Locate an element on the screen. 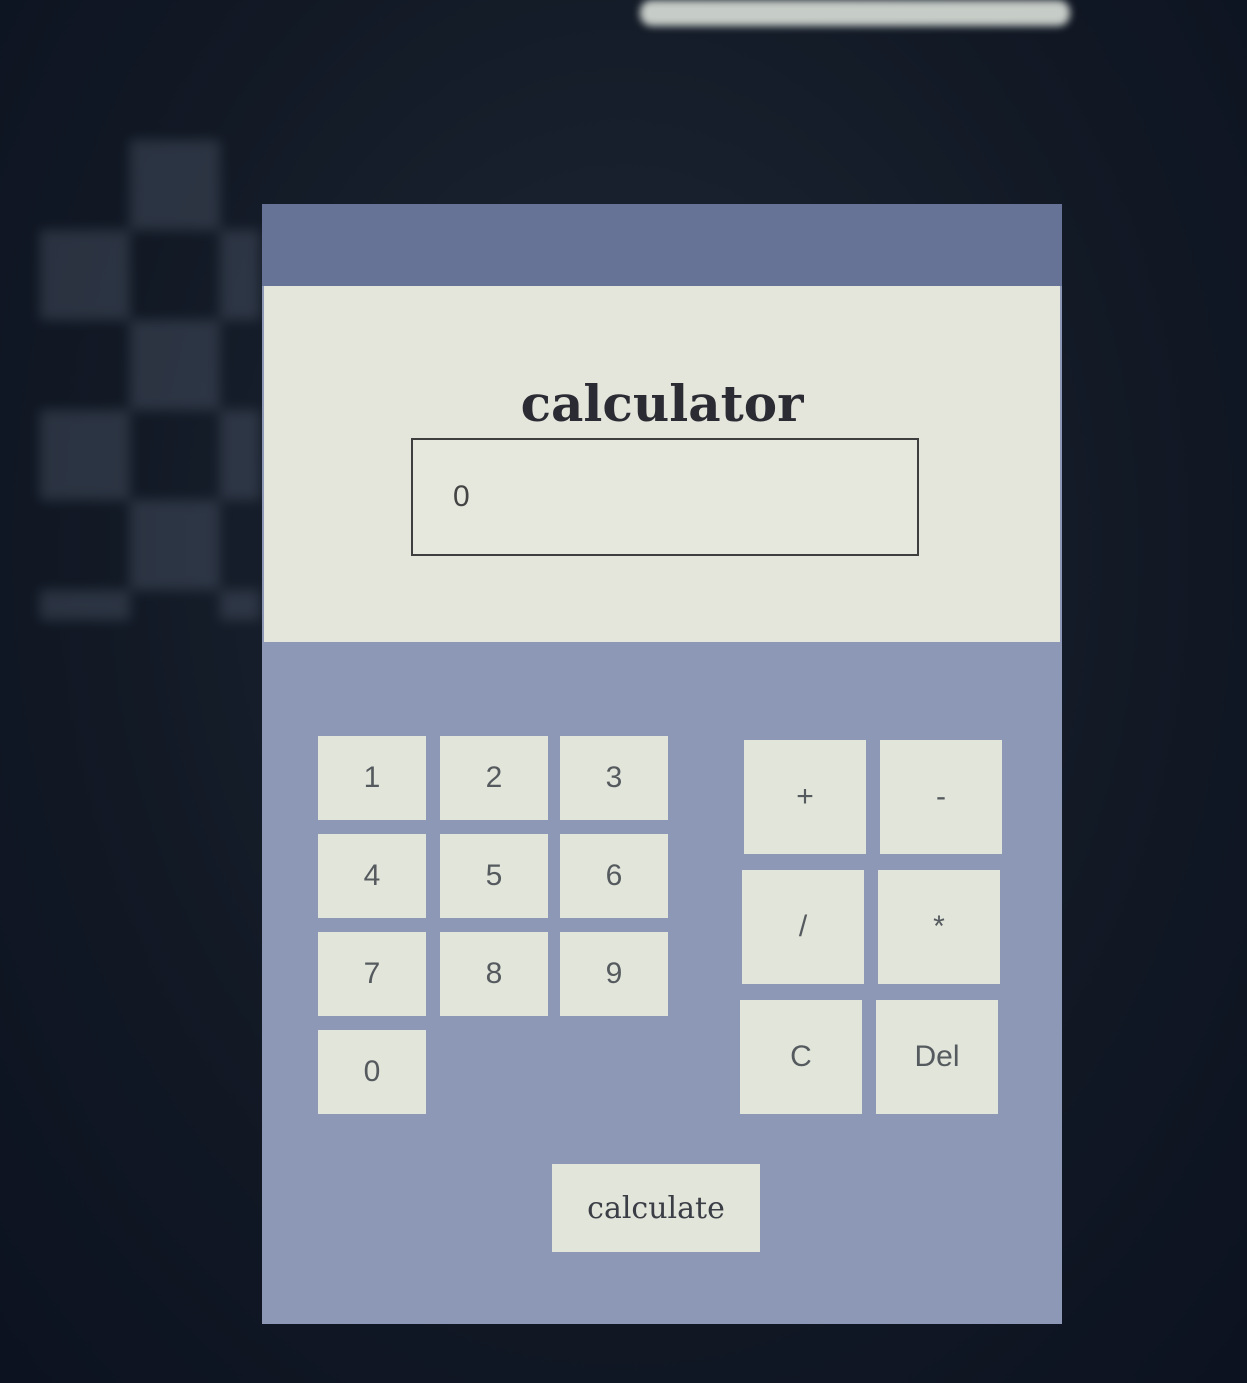 This screenshot has width=1247, height=1383. digit-button-1: 1 is located at coordinates (372, 778).